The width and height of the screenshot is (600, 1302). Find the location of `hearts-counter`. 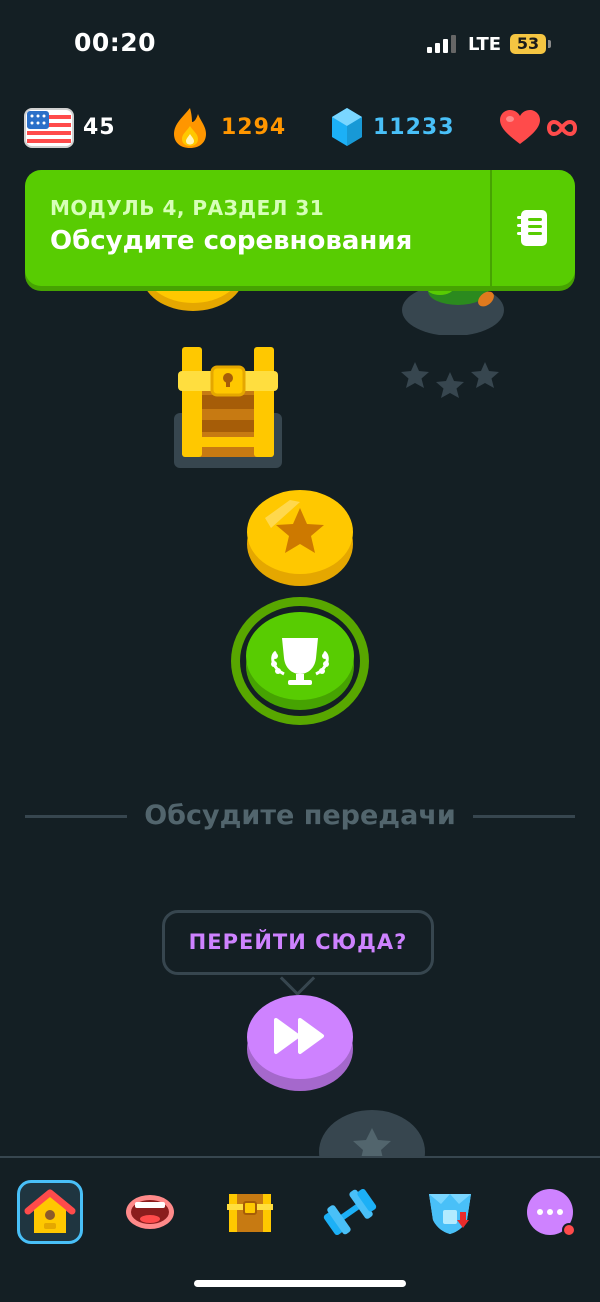

hearts-counter is located at coordinates (539, 128).